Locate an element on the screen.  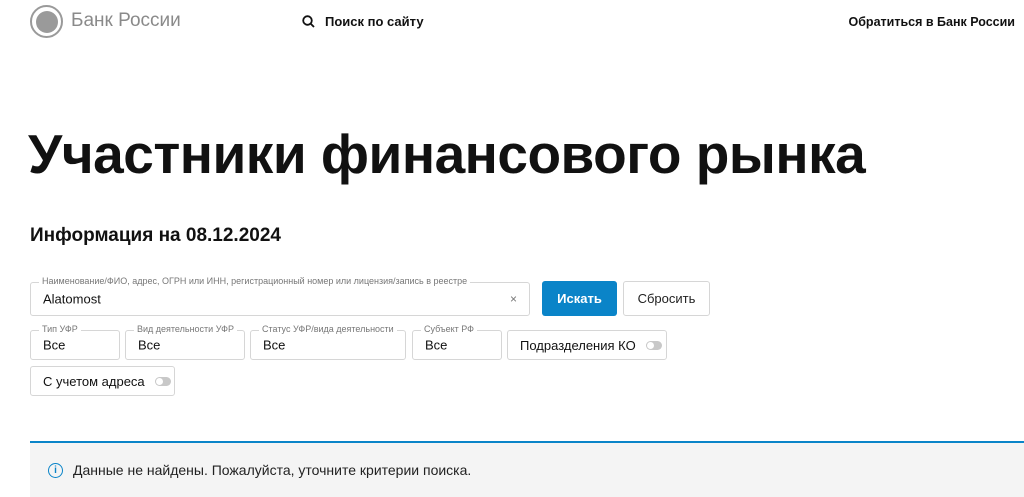
filter-label: Тип УФР is located at coordinates (60, 329).